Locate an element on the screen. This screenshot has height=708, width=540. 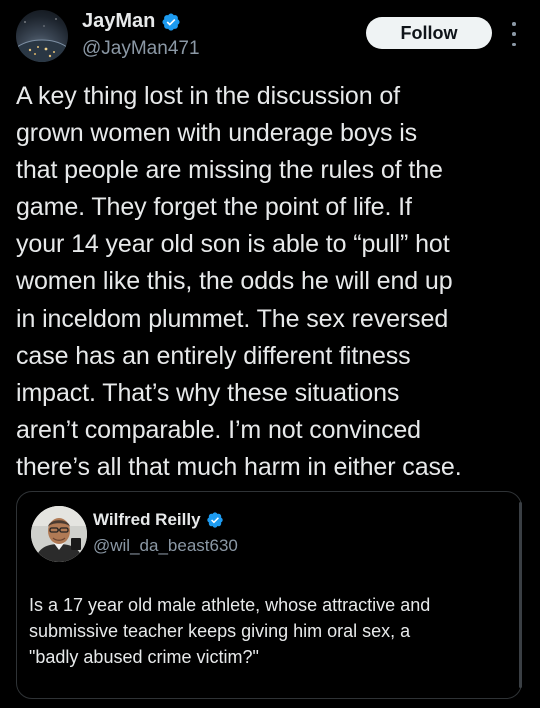
author-handle: @JayMan471 is located at coordinates (141, 49).